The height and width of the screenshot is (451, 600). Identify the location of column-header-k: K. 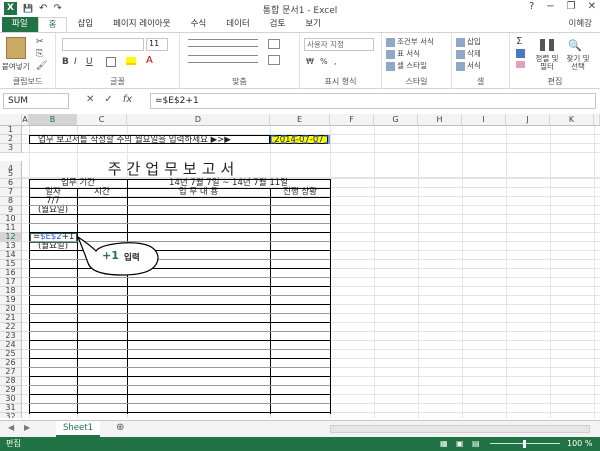
(572, 120).